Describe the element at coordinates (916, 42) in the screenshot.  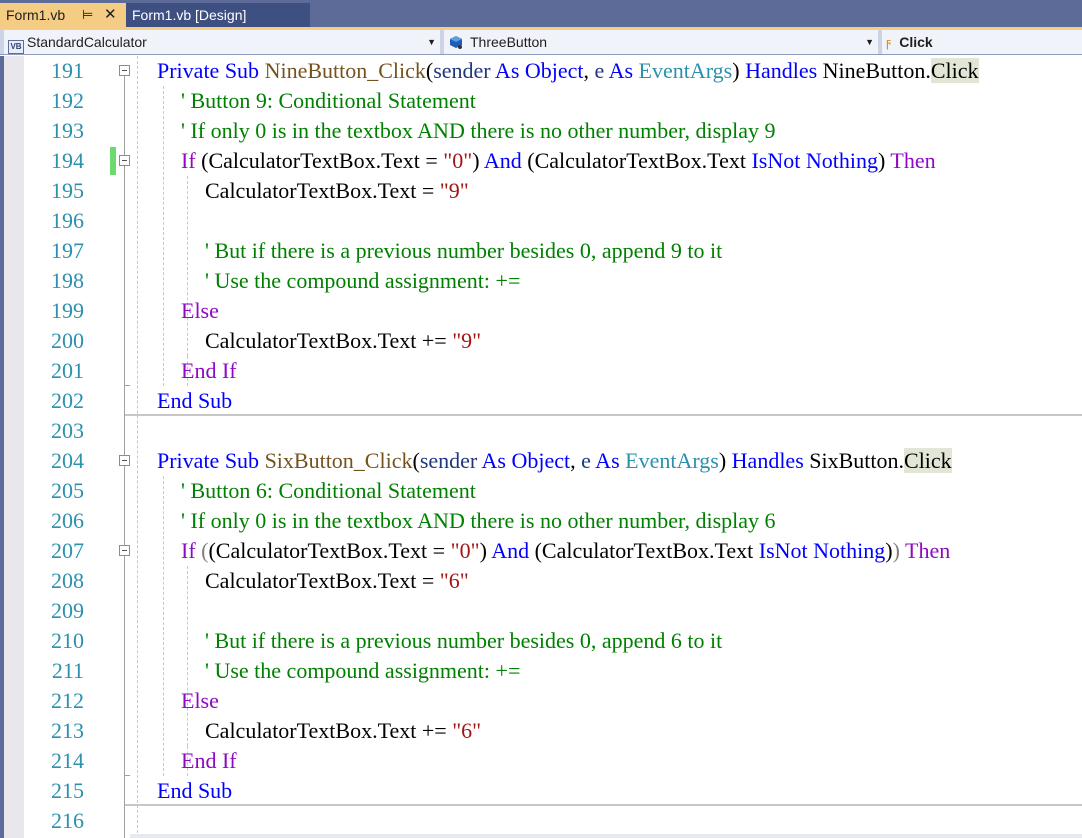
I see `event-dropdown-value: Click` at that location.